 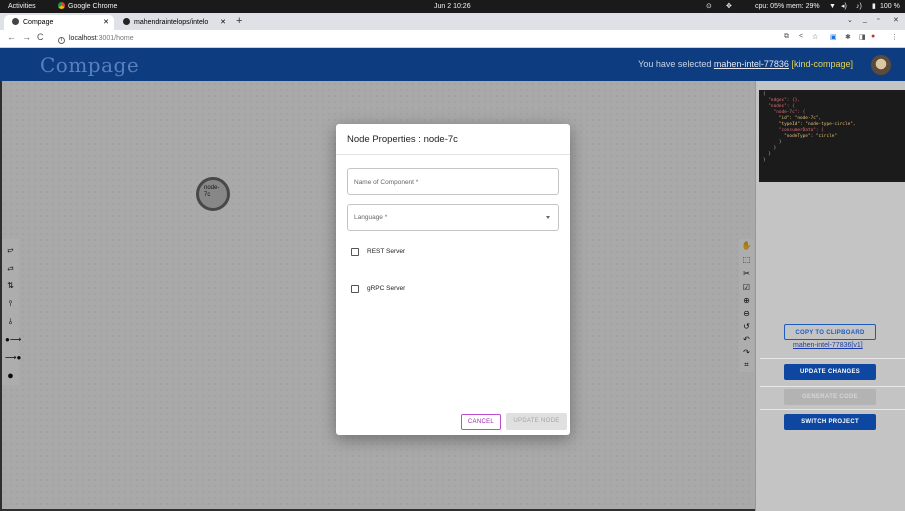 I want to click on activities-button: Activities, so click(x=22, y=6).